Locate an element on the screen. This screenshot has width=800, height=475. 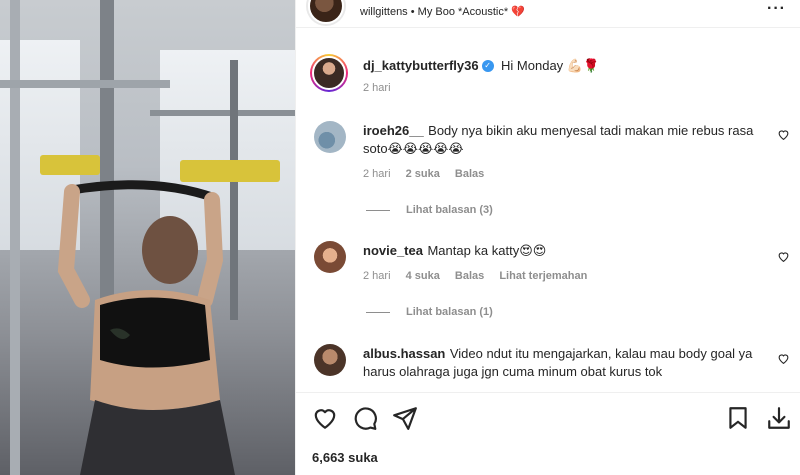
download-icon is located at coordinates (779, 418).